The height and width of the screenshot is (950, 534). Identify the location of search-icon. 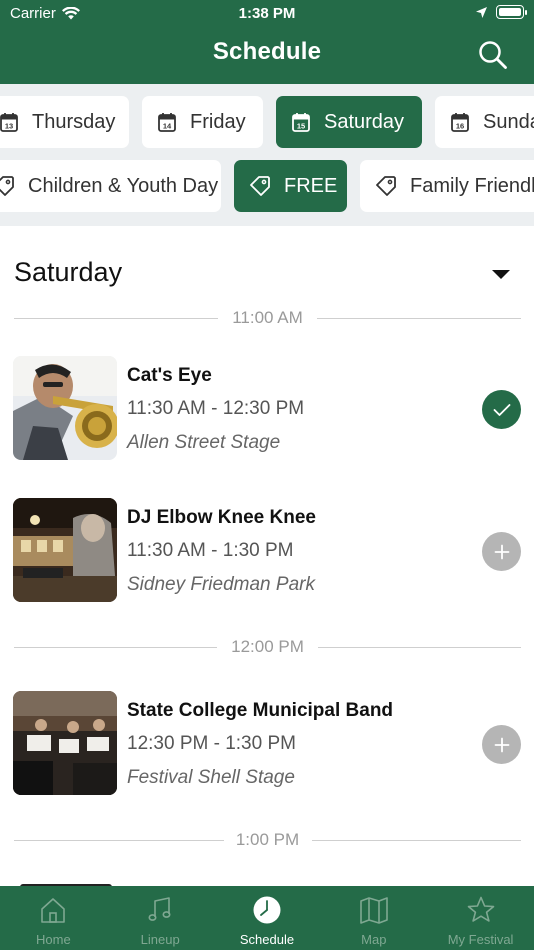
(493, 55).